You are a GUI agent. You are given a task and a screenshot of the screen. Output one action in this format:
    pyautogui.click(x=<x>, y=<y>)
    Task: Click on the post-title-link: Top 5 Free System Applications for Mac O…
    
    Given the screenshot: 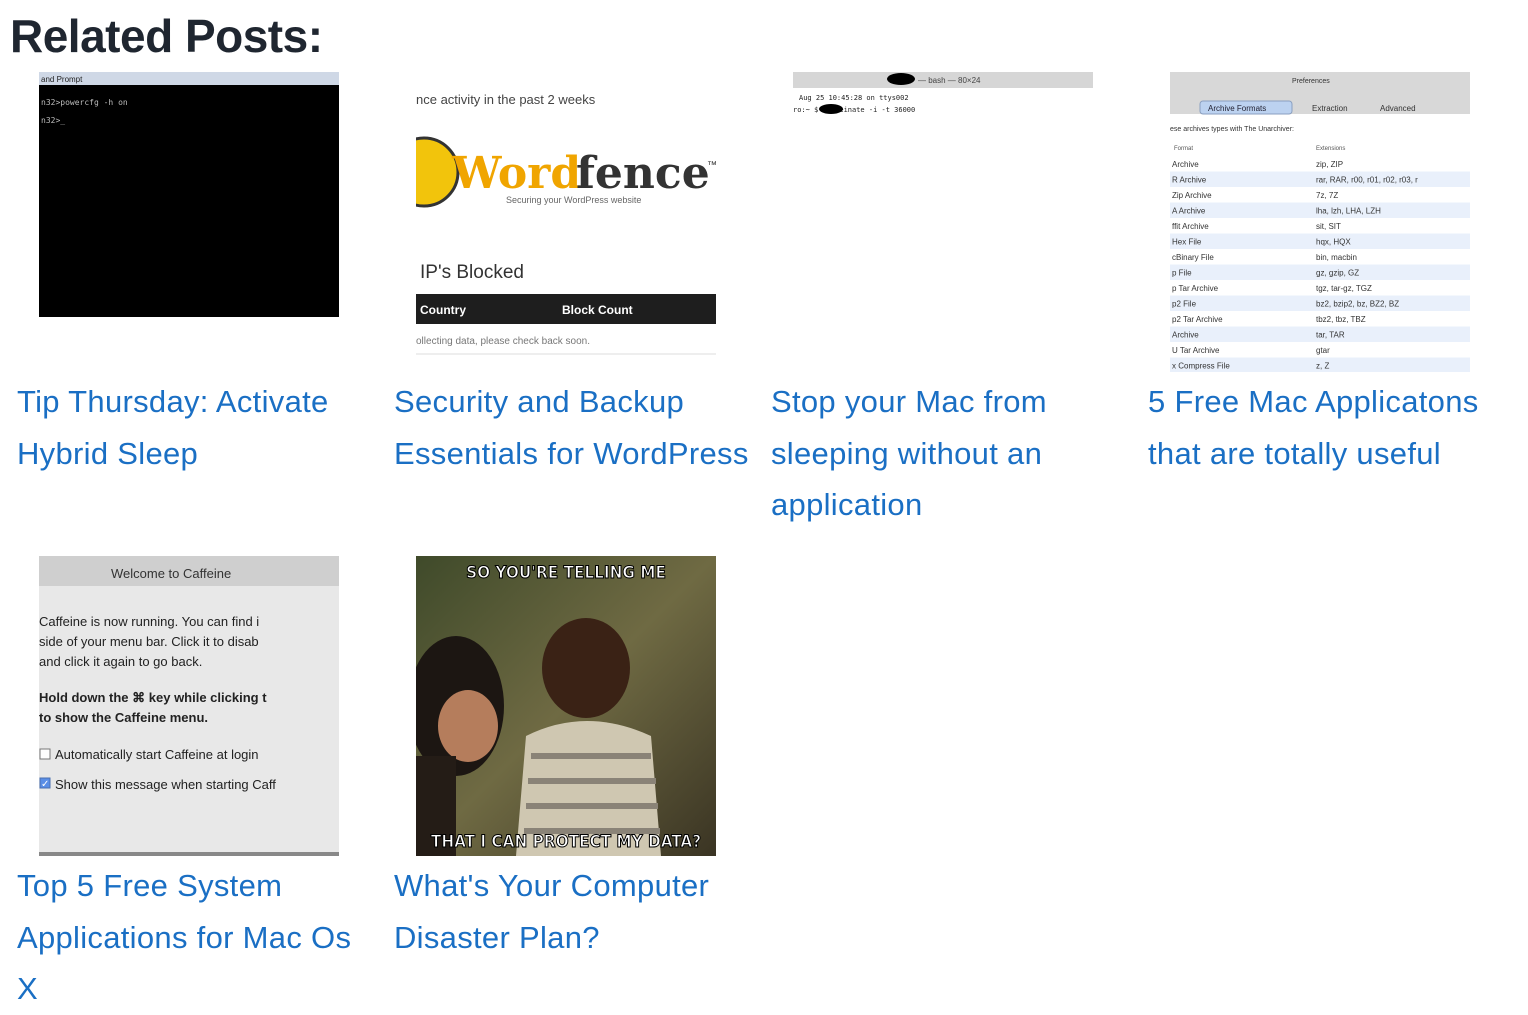 What is the action you would take?
    pyautogui.click(x=197, y=937)
    